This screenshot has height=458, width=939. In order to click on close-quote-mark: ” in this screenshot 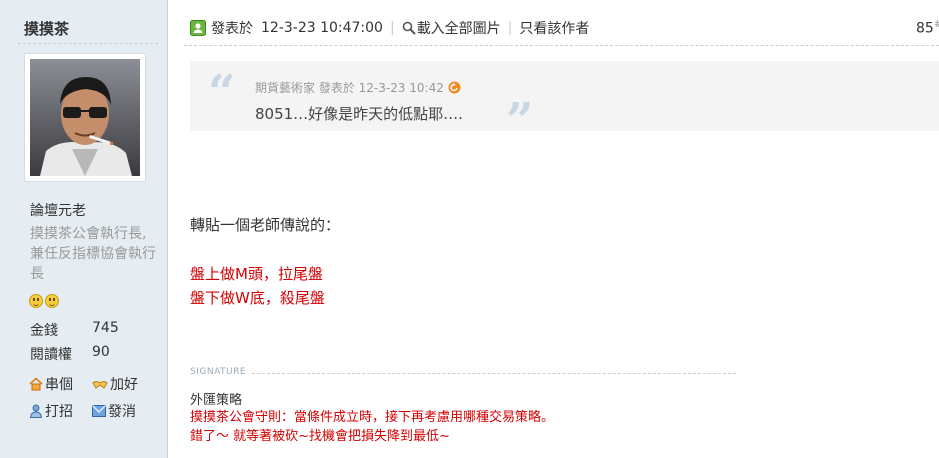, I will do `click(520, 121)`.